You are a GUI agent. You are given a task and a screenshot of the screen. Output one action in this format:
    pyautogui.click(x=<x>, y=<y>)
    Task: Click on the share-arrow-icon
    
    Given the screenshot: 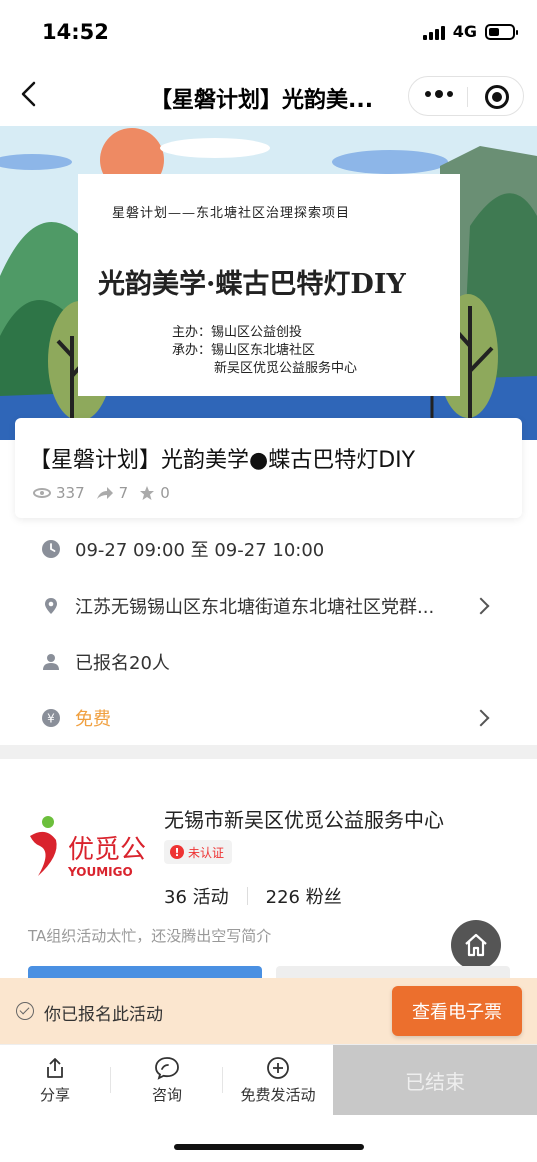 What is the action you would take?
    pyautogui.click(x=104, y=493)
    